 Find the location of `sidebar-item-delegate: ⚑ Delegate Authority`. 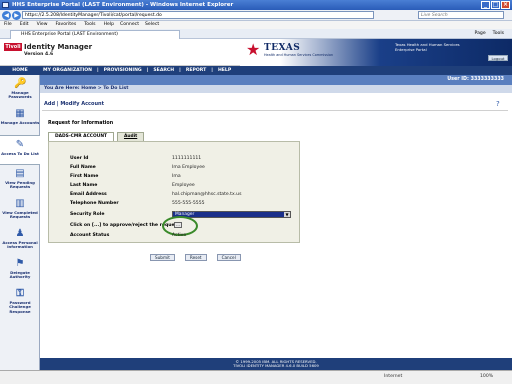

sidebar-item-delegate: ⚑ Delegate Authority is located at coordinates (20, 270).